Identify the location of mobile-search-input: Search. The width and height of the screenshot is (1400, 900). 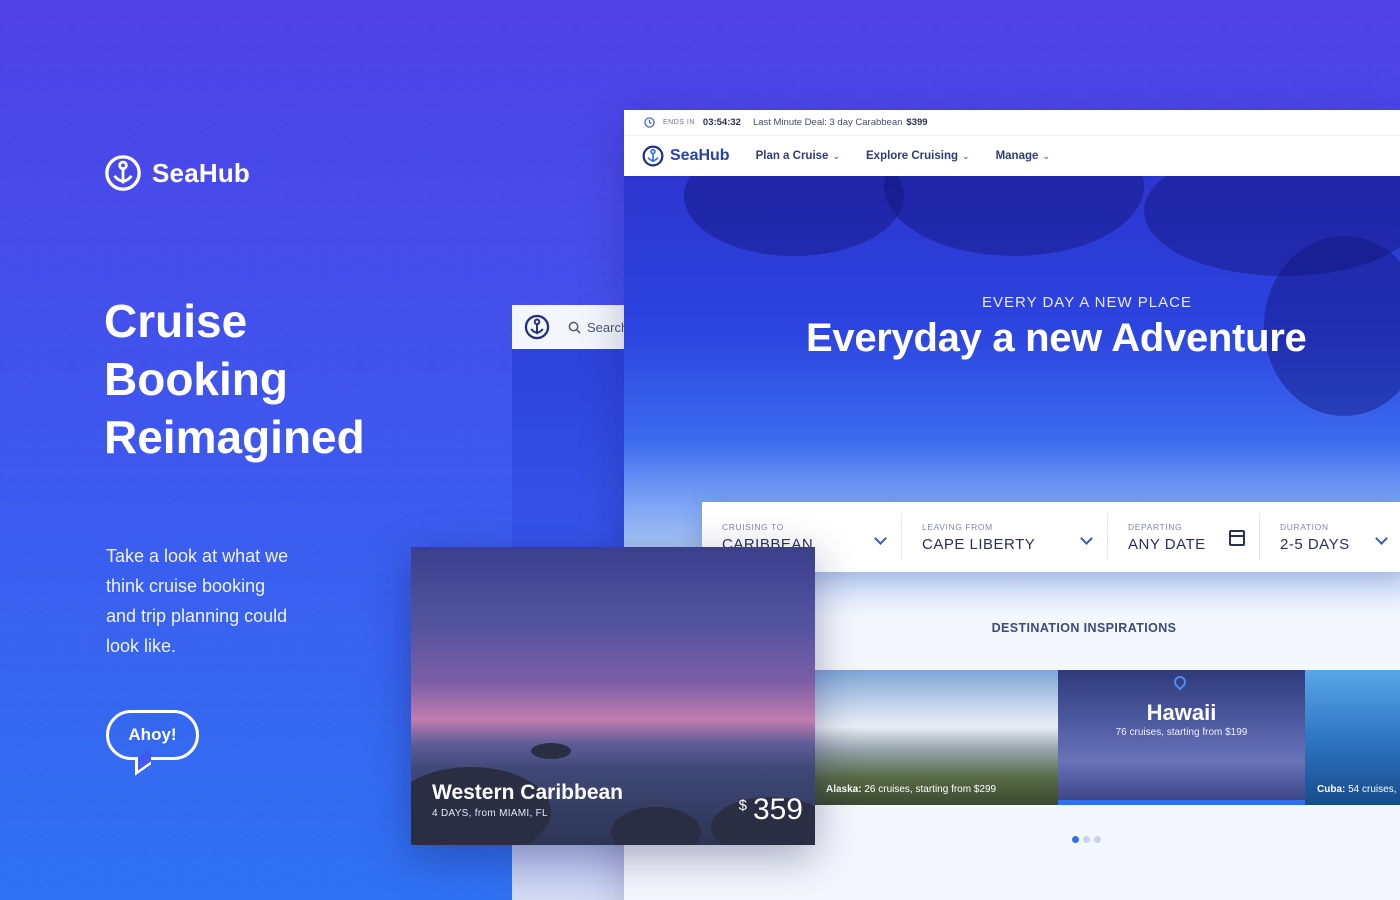
(598, 327).